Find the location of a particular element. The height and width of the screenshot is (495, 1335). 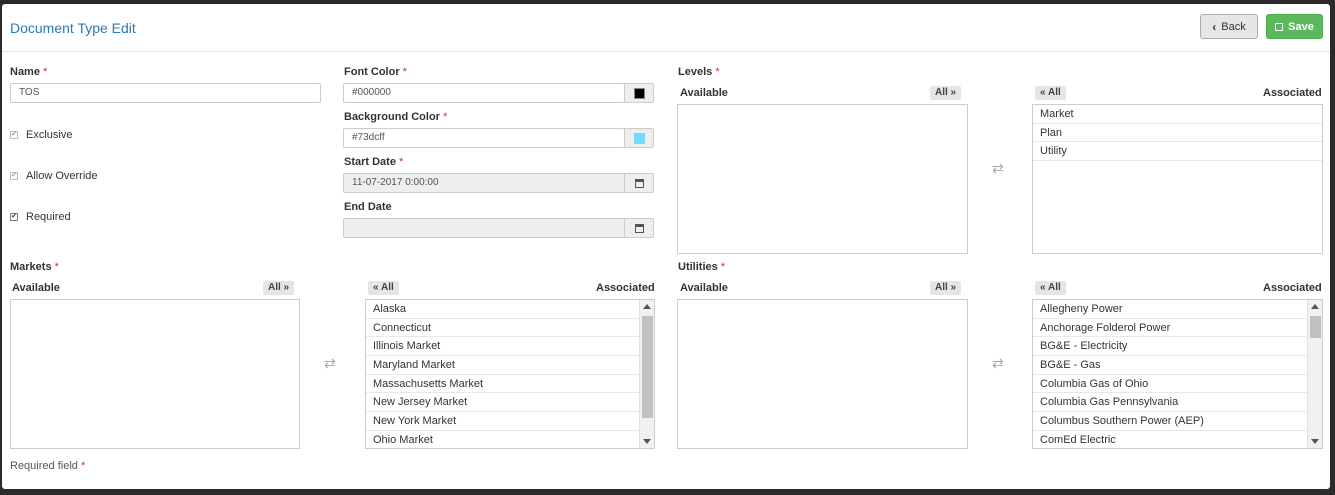

list-item: Maryland Market is located at coordinates (510, 365).